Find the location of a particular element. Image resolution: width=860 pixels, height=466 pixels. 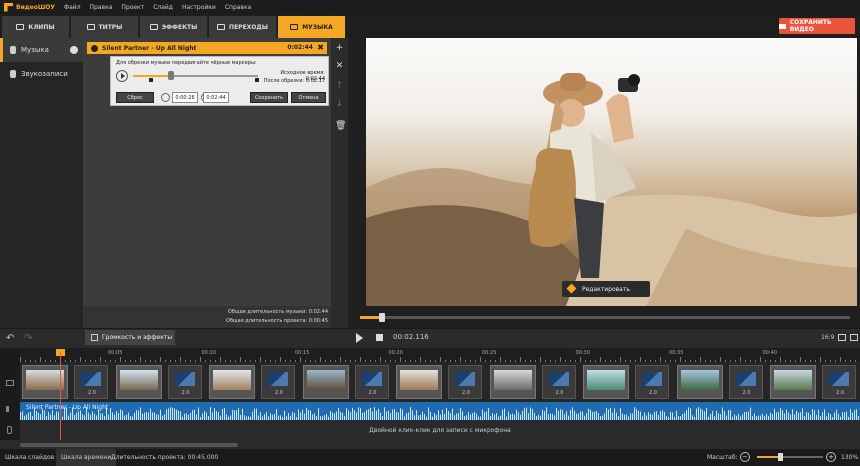

undo-icon: ↶ is located at coordinates (10, 338).